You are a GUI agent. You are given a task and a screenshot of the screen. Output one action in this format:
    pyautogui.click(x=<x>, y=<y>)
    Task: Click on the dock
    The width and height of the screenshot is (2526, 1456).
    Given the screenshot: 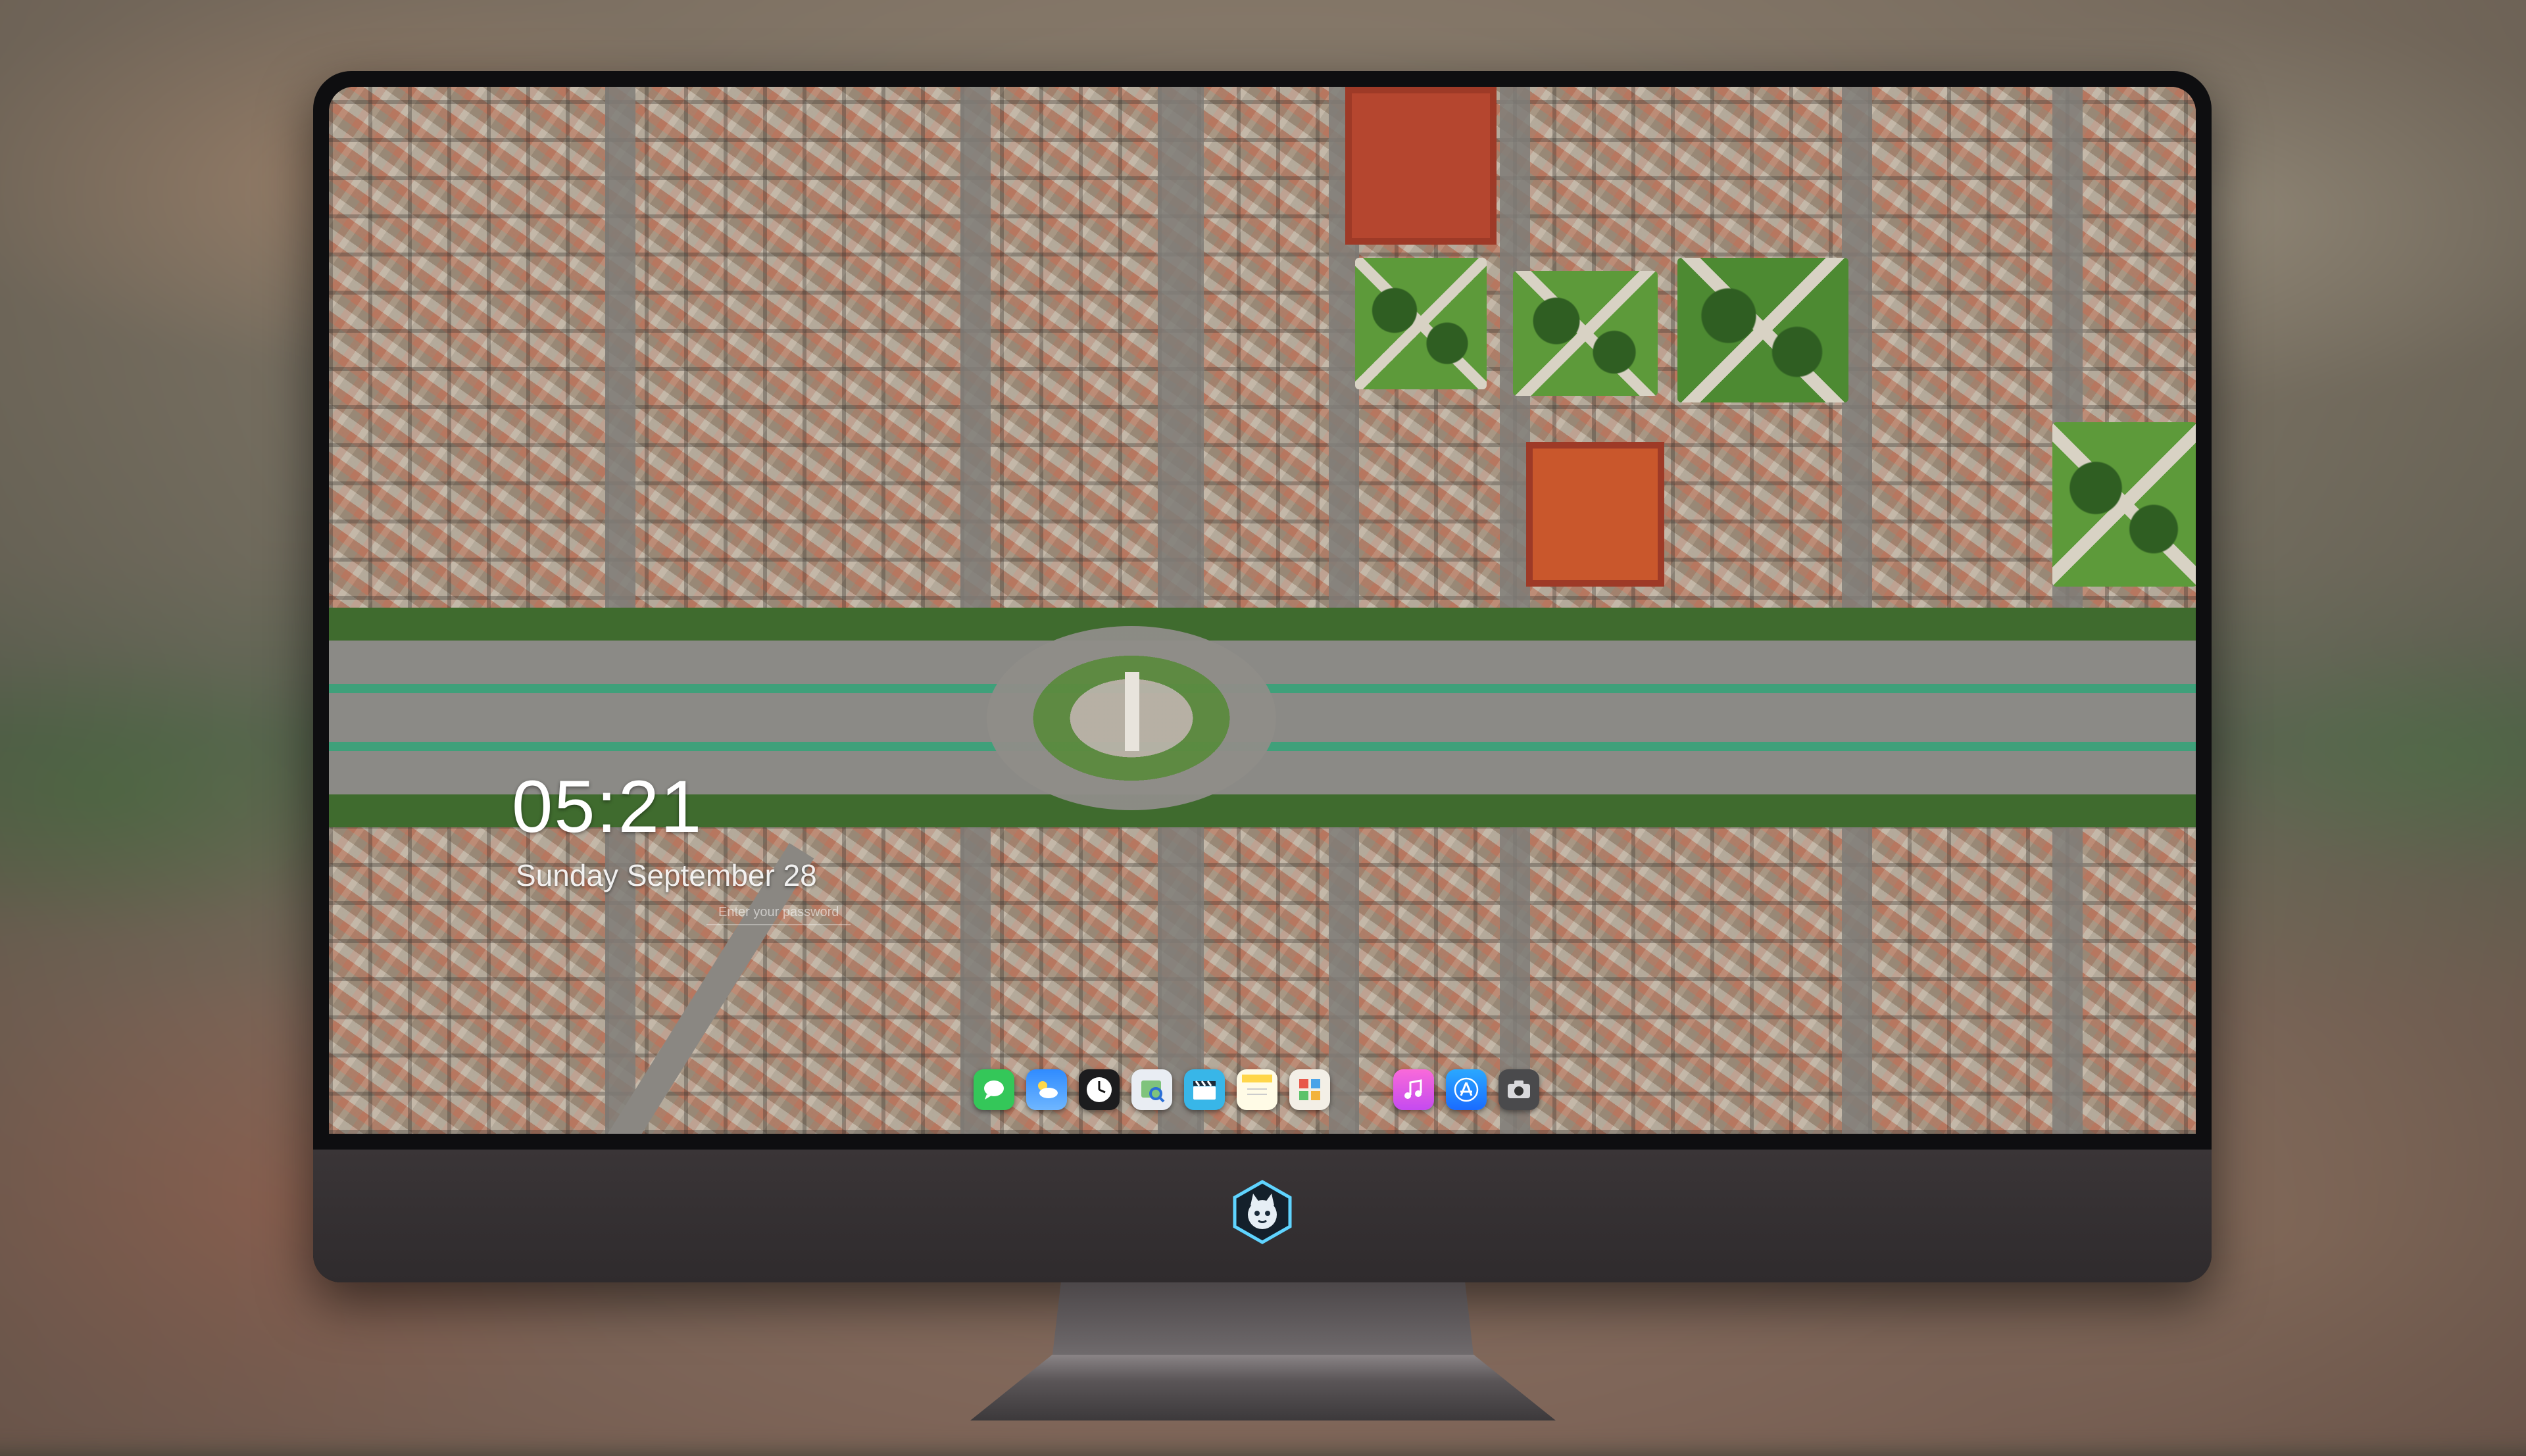 What is the action you would take?
    pyautogui.click(x=1256, y=1090)
    